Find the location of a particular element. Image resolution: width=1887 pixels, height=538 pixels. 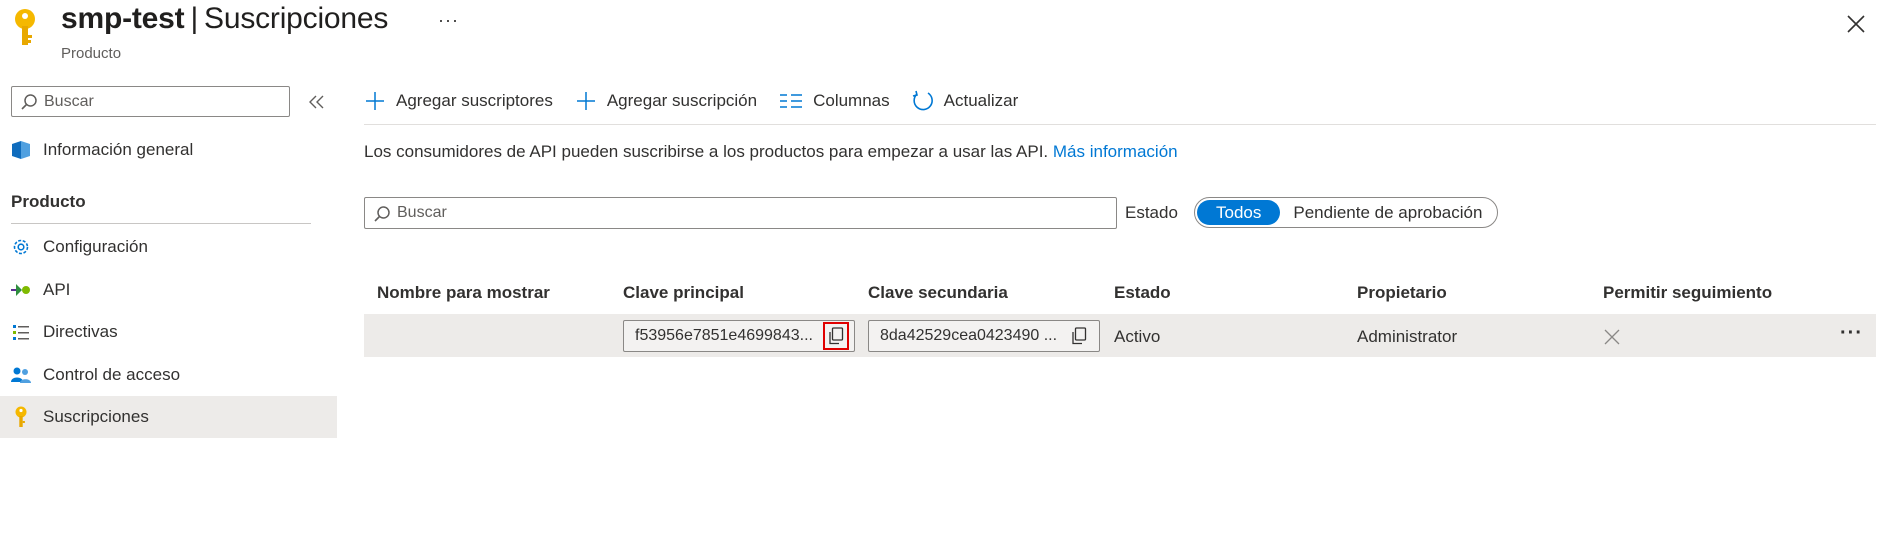

sidebar-item-label: Directivas is located at coordinates (80, 331).